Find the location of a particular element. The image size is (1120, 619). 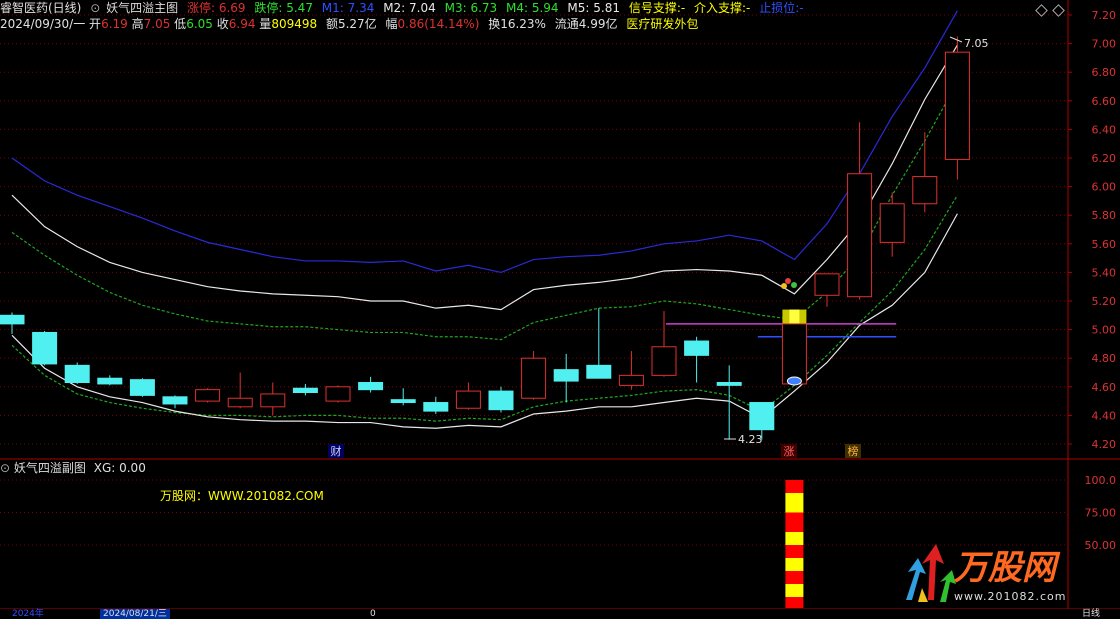

stop-loss: 止损位:- is located at coordinates (781, 8).